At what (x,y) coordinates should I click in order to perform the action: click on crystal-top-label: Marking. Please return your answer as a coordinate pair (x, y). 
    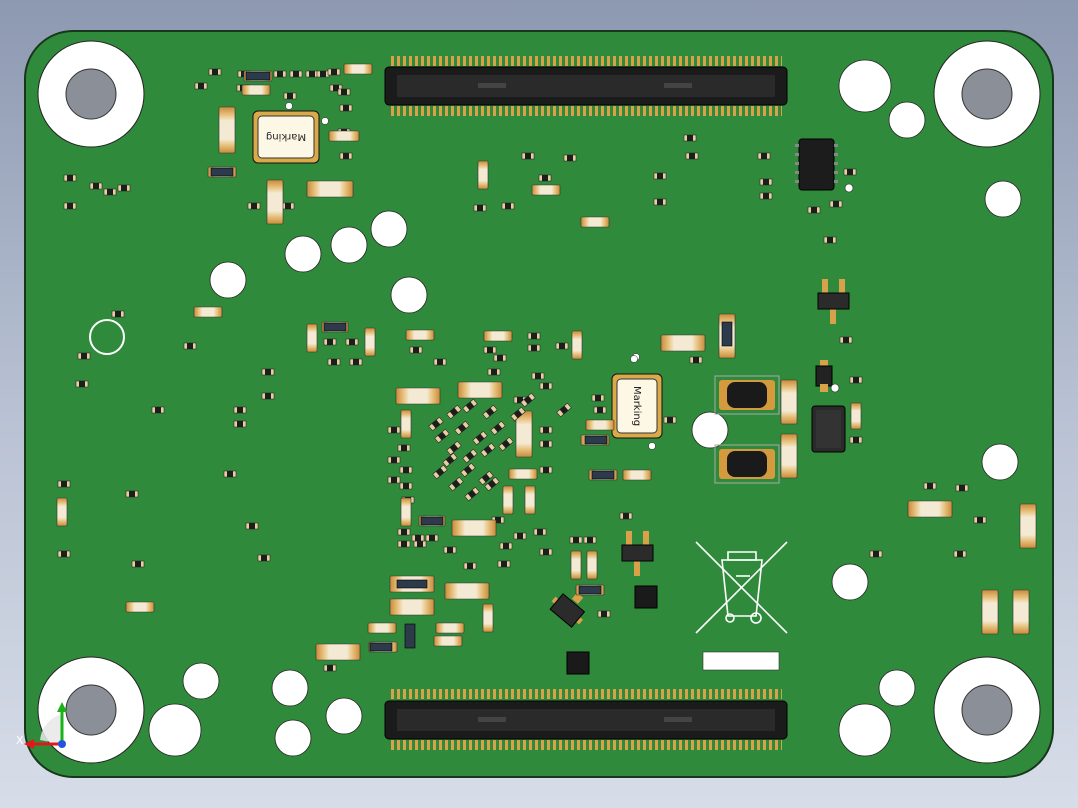
    Looking at the image, I should click on (286, 136).